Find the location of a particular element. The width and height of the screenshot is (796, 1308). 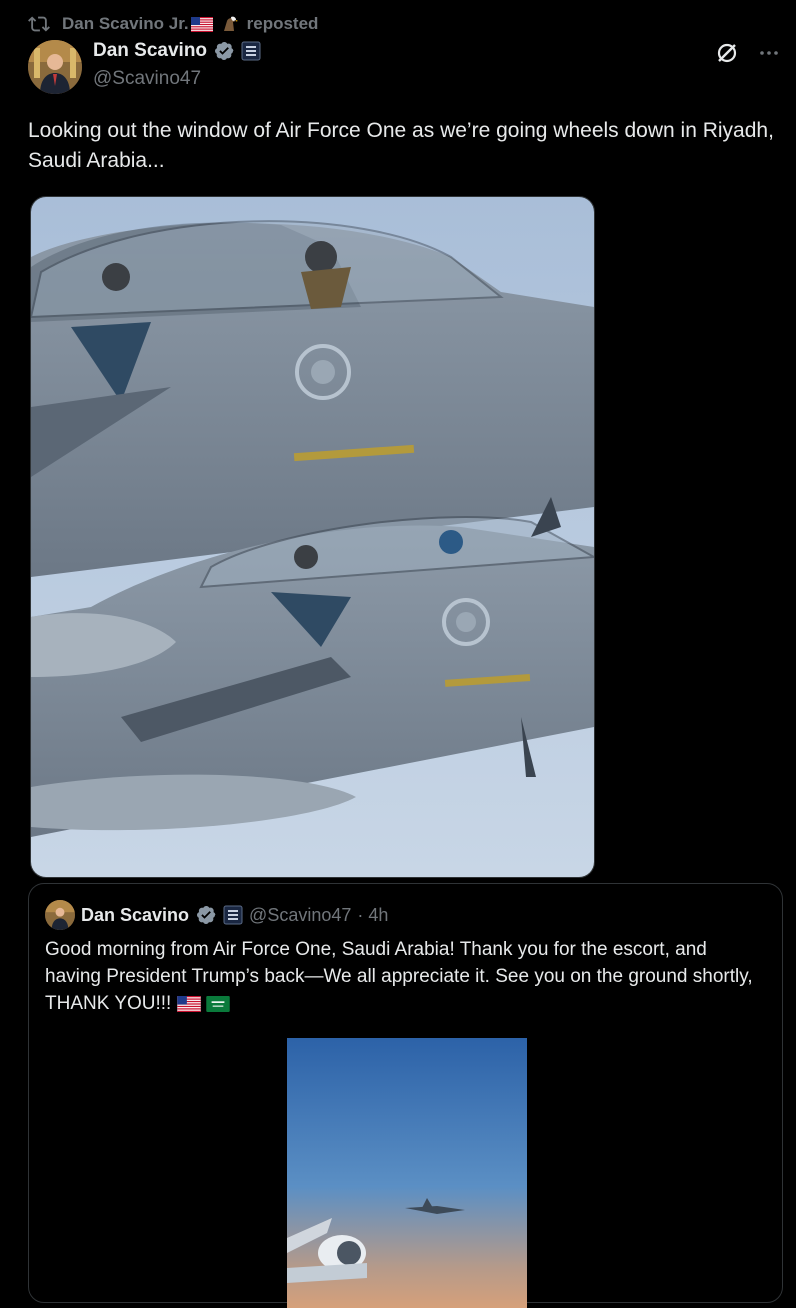

eagle-icon is located at coordinates (230, 23).